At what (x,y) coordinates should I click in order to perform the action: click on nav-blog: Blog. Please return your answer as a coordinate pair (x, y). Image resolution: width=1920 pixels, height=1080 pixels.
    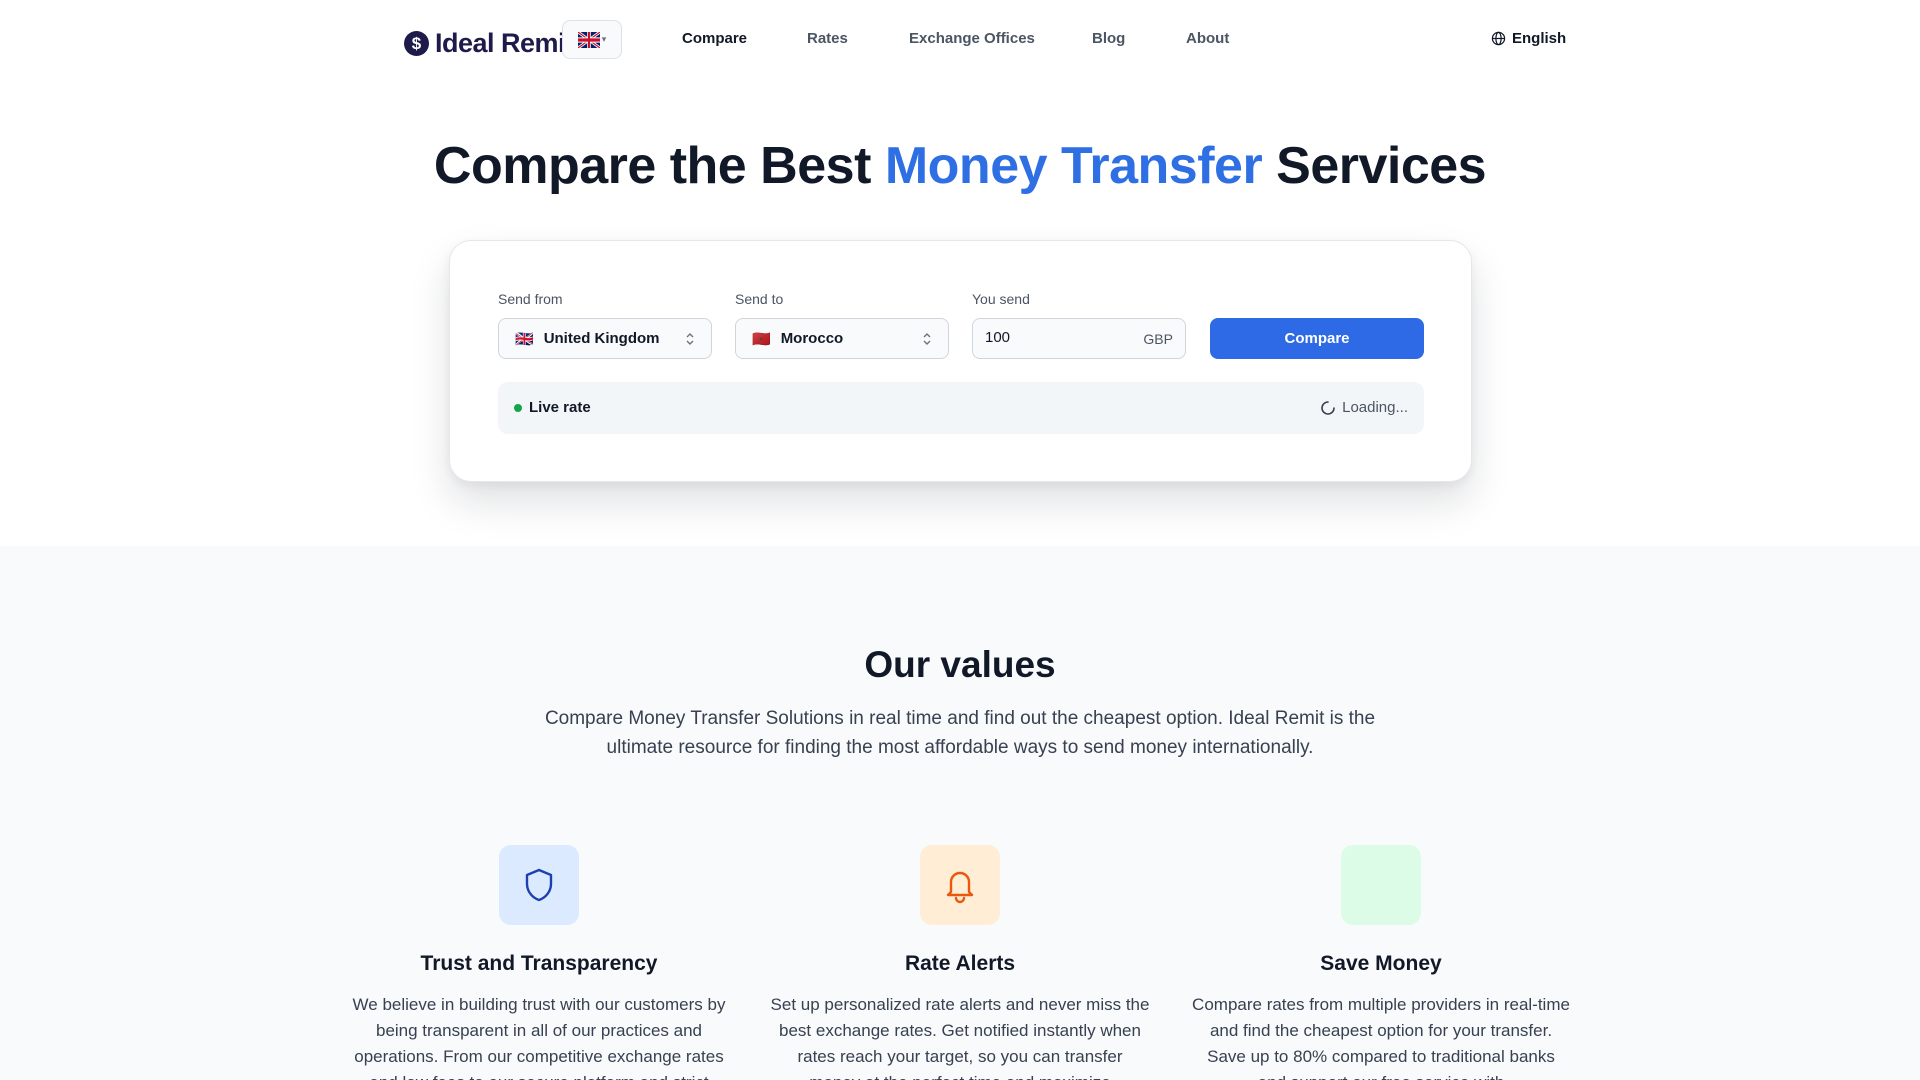
    Looking at the image, I should click on (1108, 38).